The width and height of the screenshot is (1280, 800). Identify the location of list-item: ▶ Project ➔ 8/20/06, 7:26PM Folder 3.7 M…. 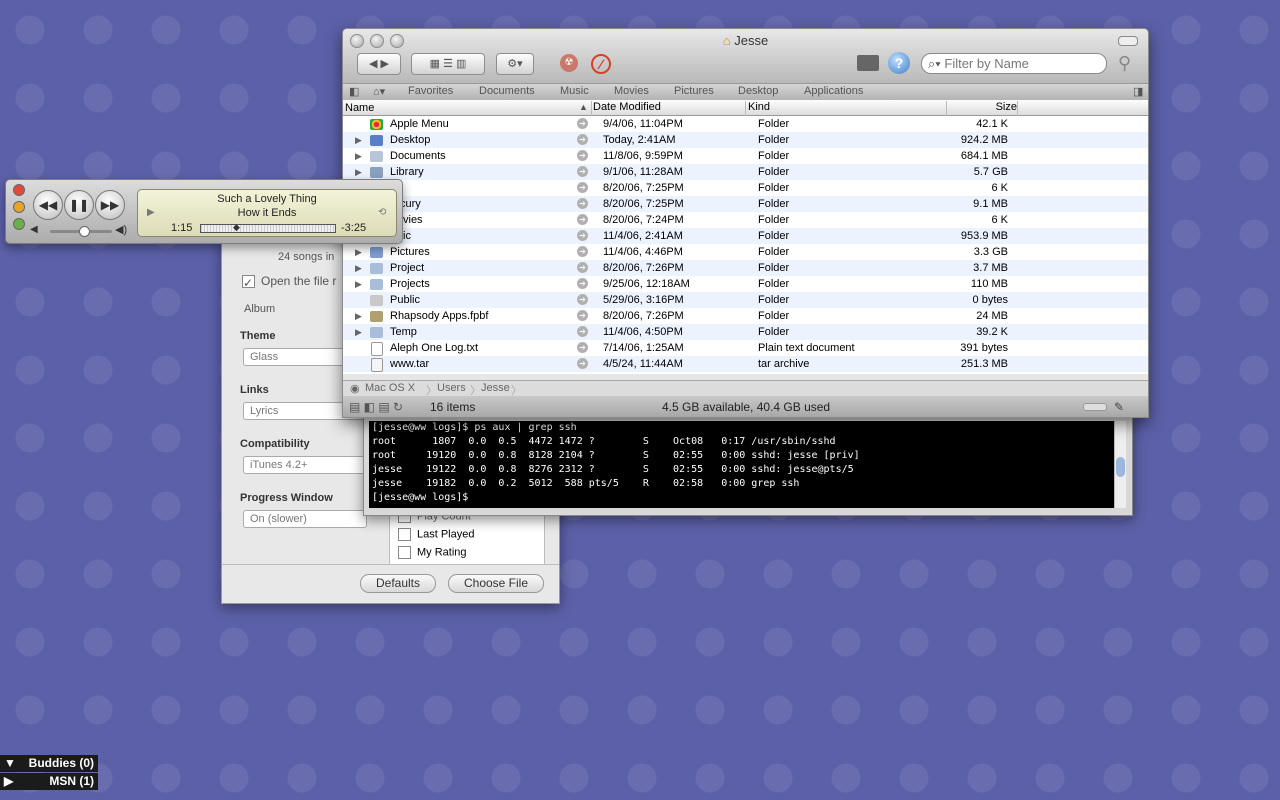
(745, 268).